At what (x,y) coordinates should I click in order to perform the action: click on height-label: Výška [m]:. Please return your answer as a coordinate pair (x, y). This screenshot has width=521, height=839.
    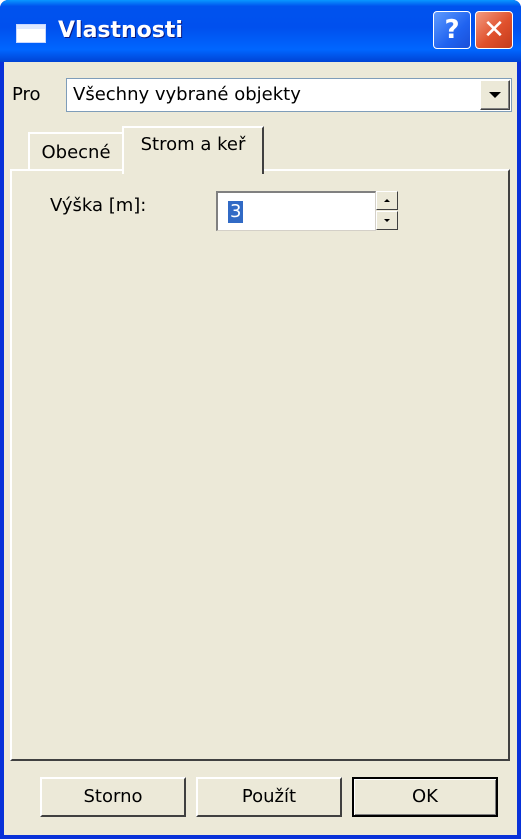
    Looking at the image, I should click on (98, 205).